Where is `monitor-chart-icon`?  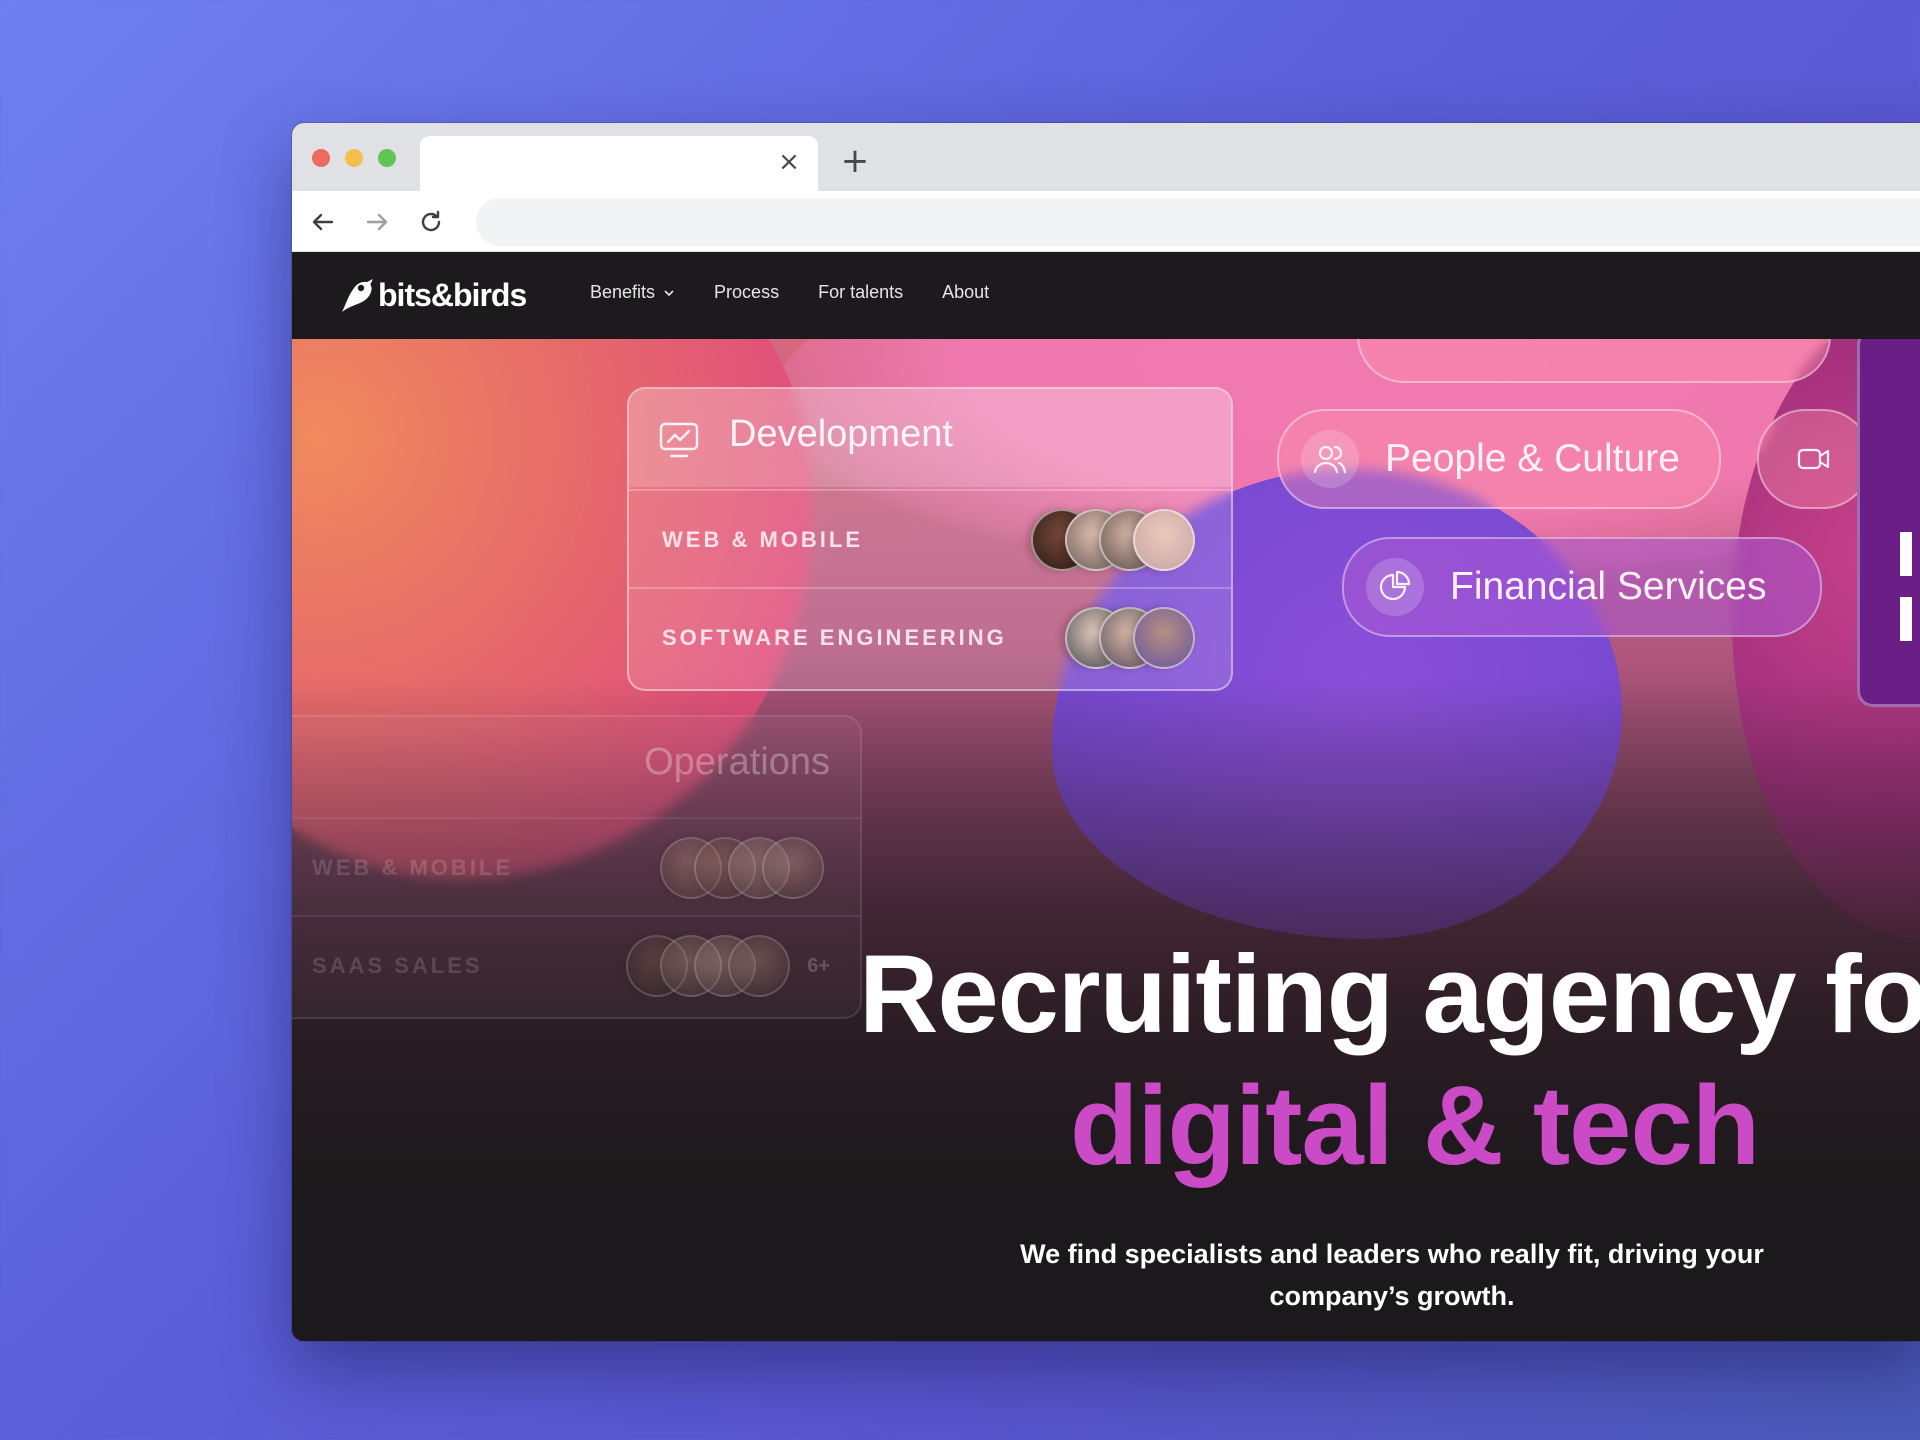
monitor-chart-icon is located at coordinates (679, 440).